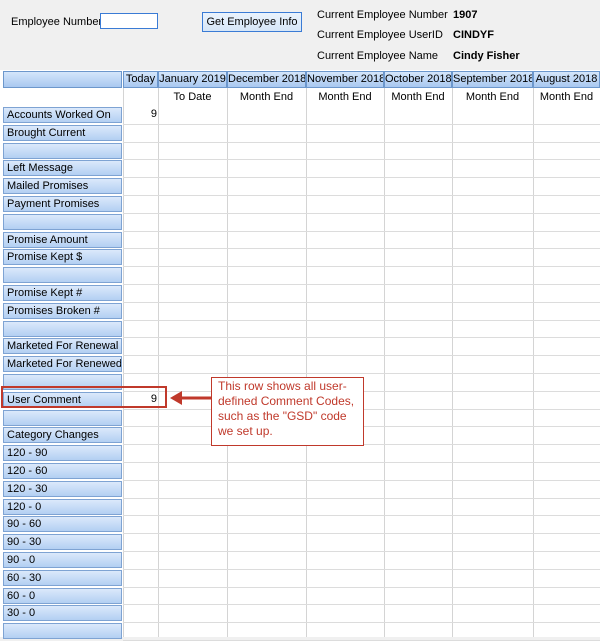  I want to click on row-header: Promise Amount, so click(62, 239).